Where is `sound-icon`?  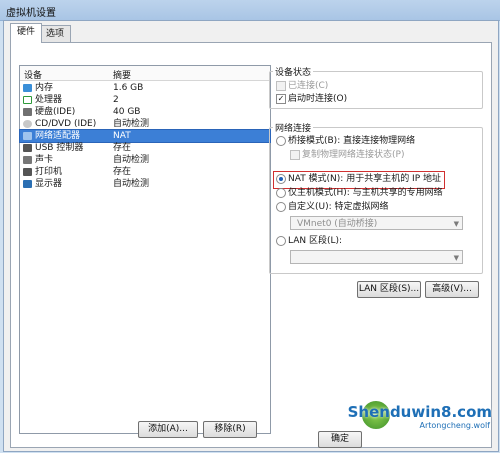 sound-icon is located at coordinates (27, 160).